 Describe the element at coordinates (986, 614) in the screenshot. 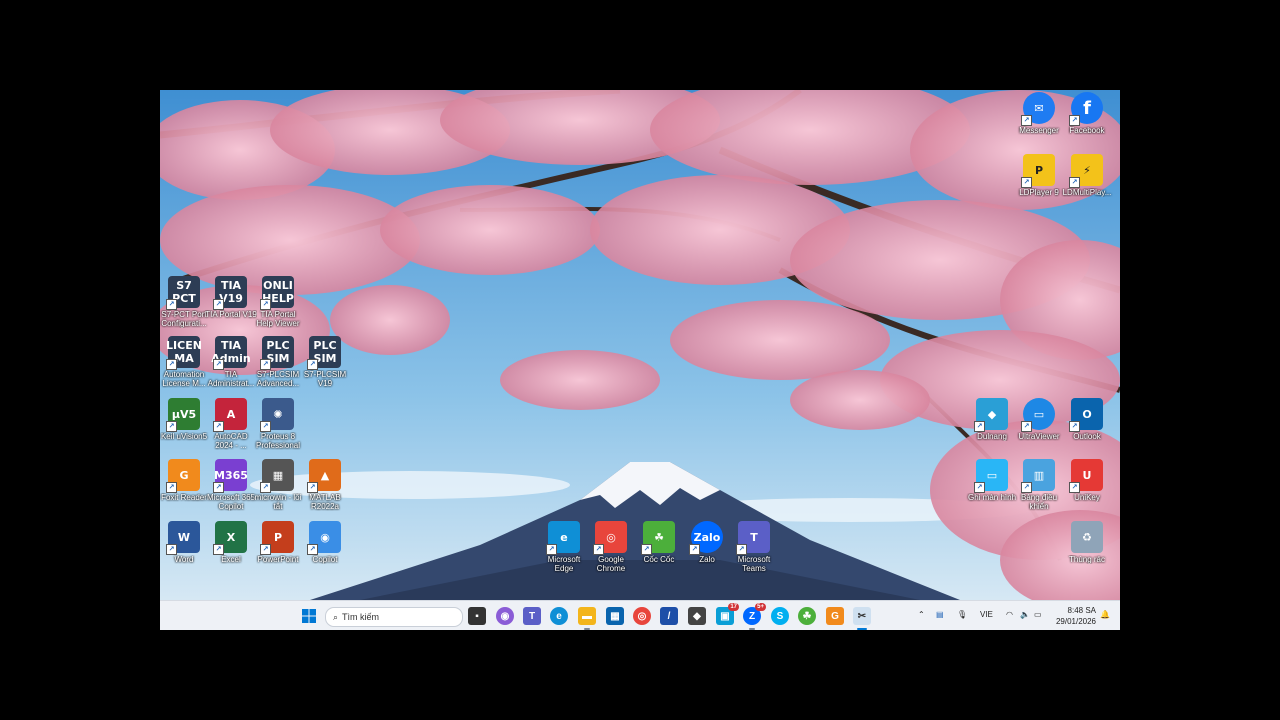

I see `language-indicator: VIE` at that location.